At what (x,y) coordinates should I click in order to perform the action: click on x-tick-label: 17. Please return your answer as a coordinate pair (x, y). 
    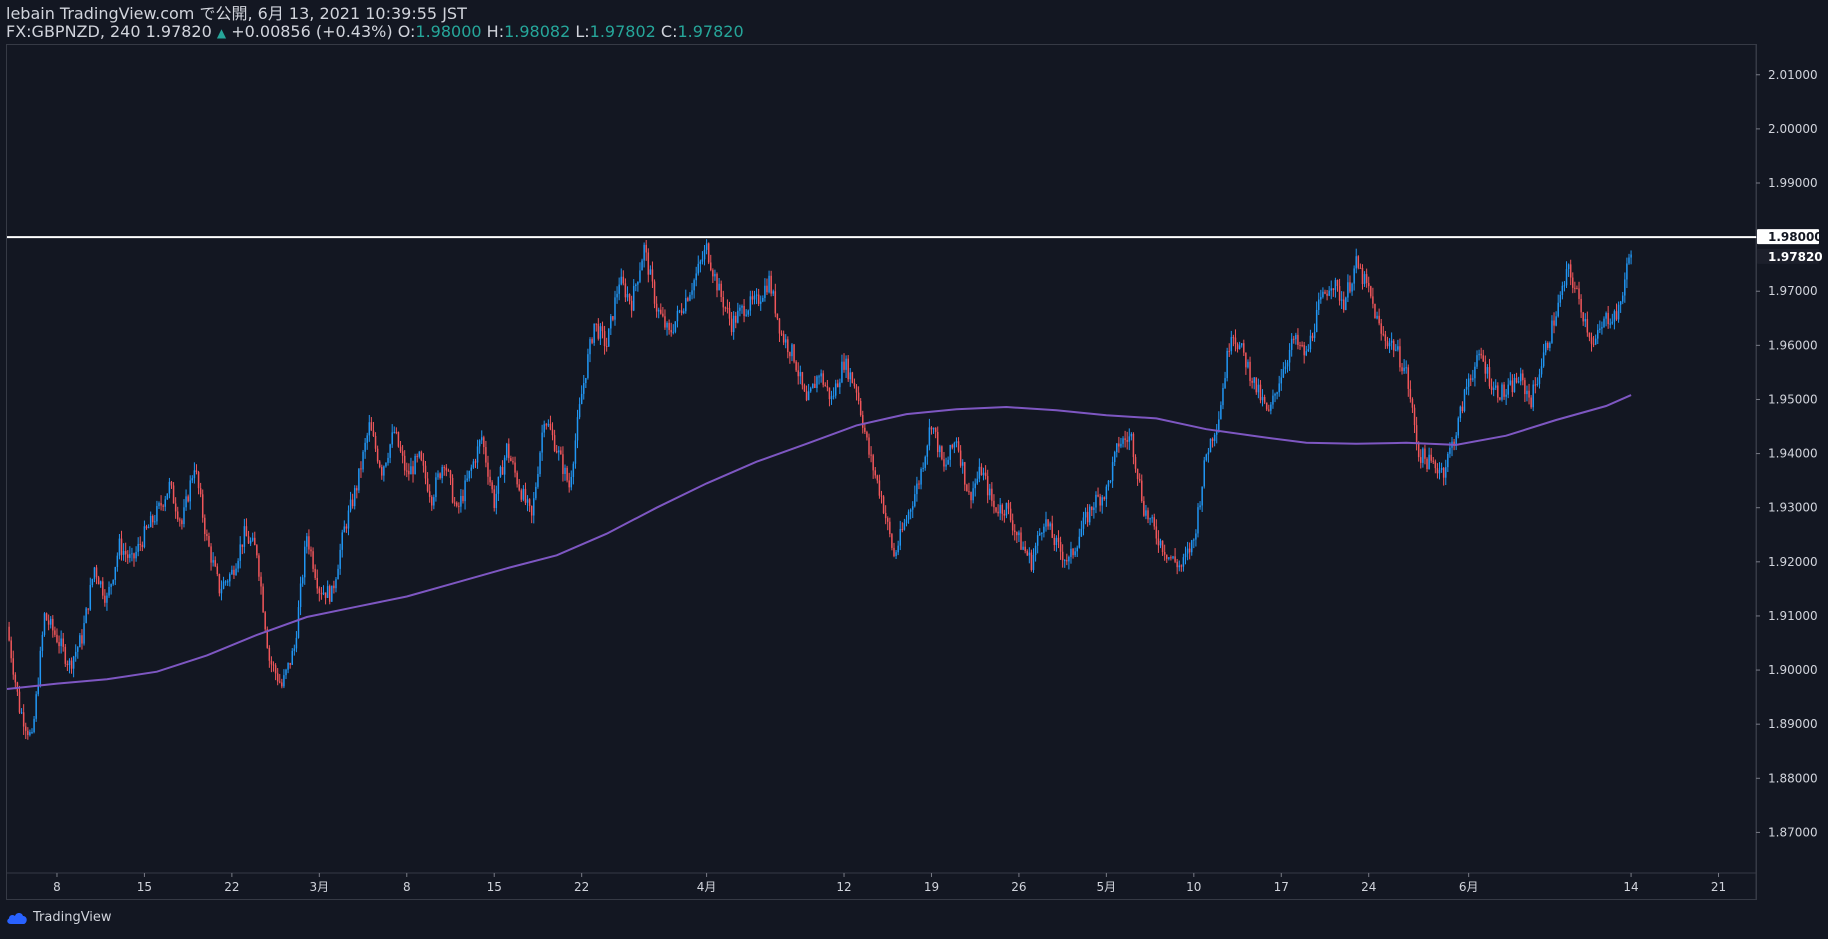
    Looking at the image, I should click on (1281, 887).